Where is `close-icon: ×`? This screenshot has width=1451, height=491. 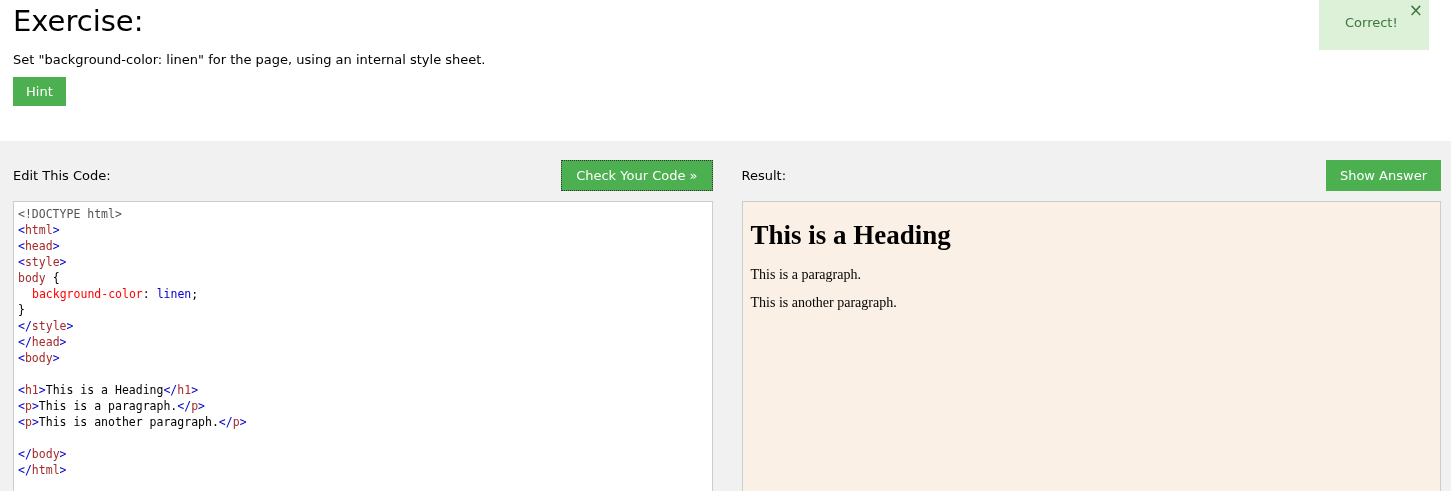 close-icon: × is located at coordinates (1415, 10).